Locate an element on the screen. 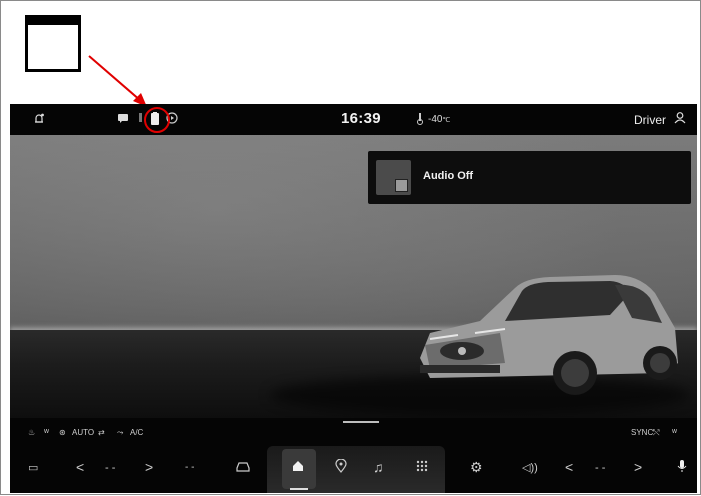 The image size is (701, 496). front-defrost-icon: ⊛ is located at coordinates (62, 432).